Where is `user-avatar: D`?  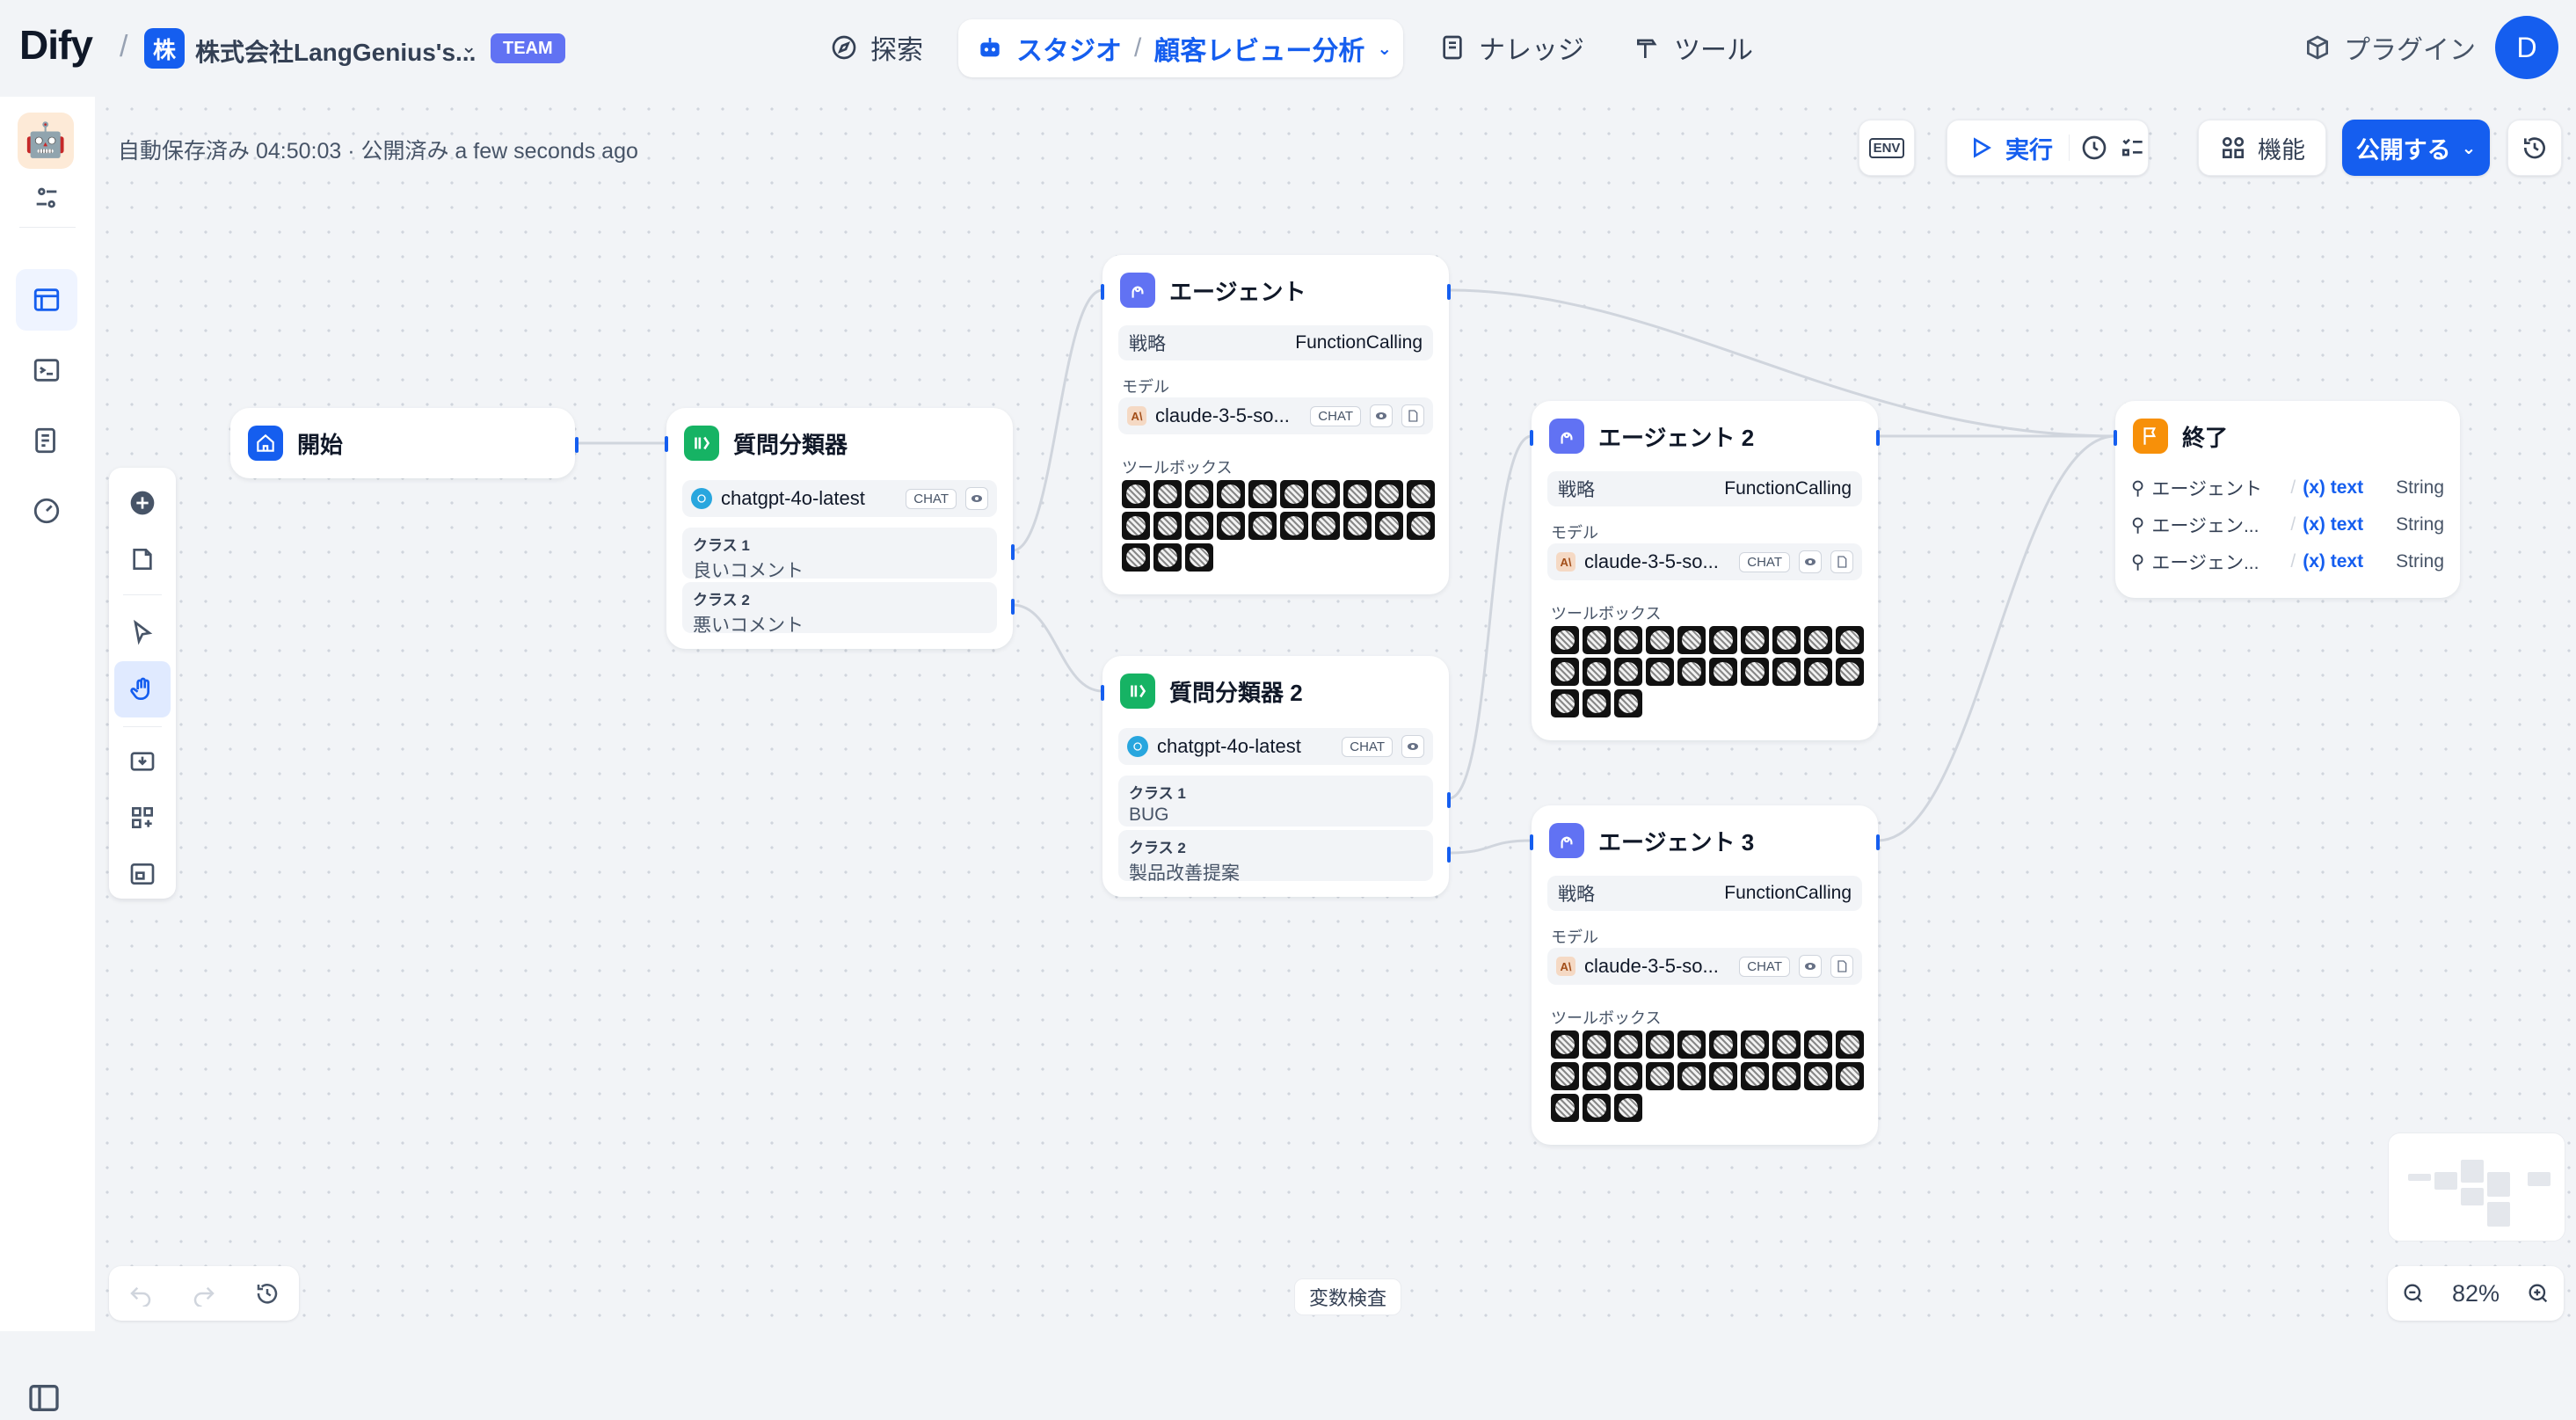 user-avatar: D is located at coordinates (2526, 47).